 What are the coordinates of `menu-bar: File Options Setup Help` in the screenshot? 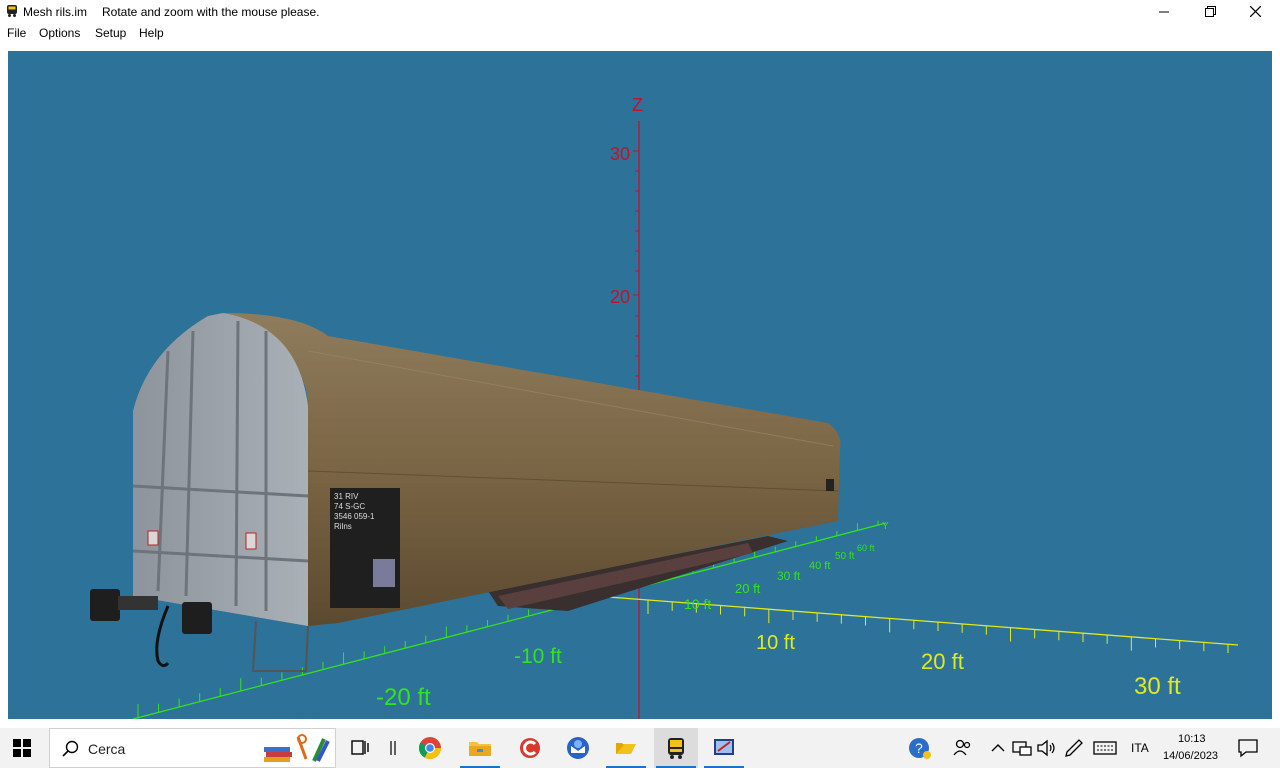 It's located at (640, 33).